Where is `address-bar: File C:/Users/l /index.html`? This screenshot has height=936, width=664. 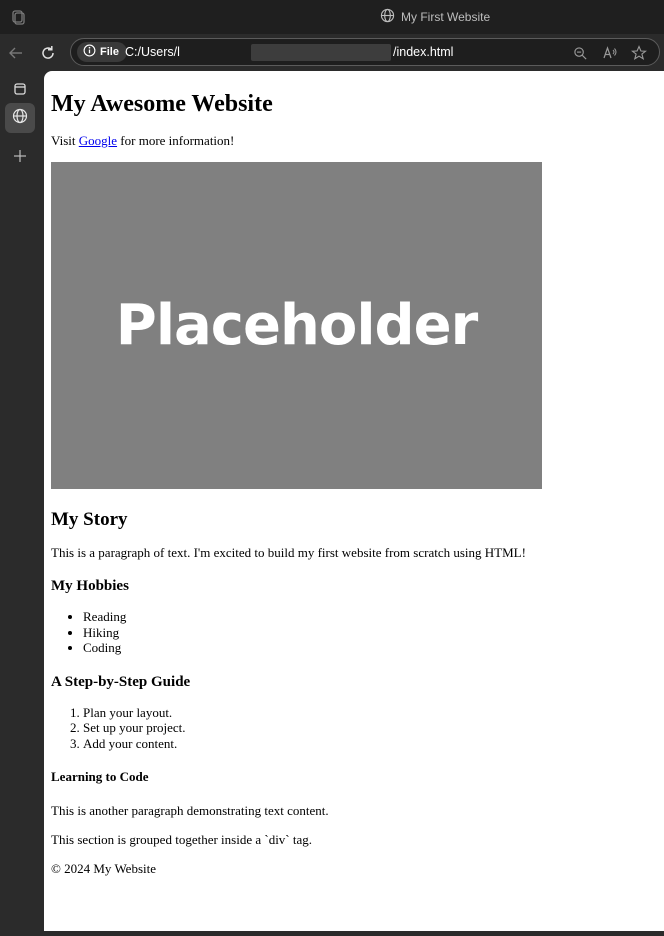
address-bar: File C:/Users/l /index.html is located at coordinates (365, 52).